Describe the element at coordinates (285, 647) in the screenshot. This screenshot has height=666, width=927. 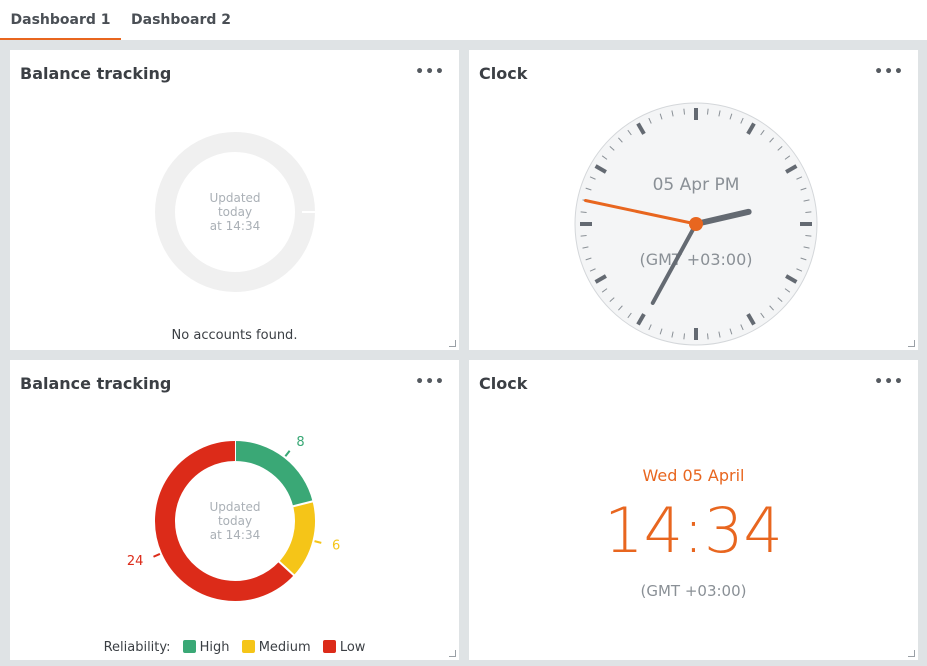
I see `legend-item-medium: Medium` at that location.